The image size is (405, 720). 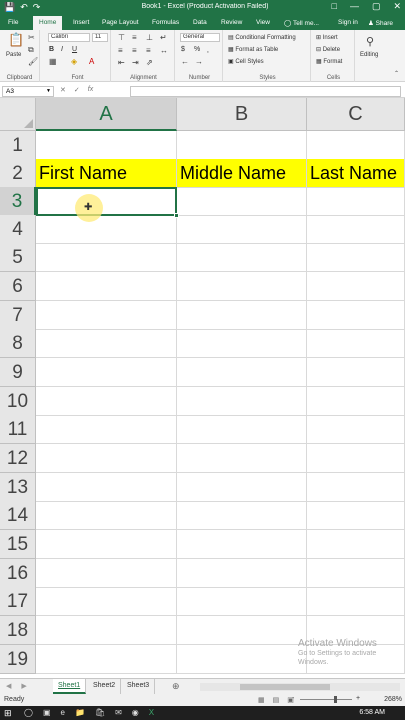 What do you see at coordinates (356, 401) in the screenshot?
I see `cell-c10` at bounding box center [356, 401].